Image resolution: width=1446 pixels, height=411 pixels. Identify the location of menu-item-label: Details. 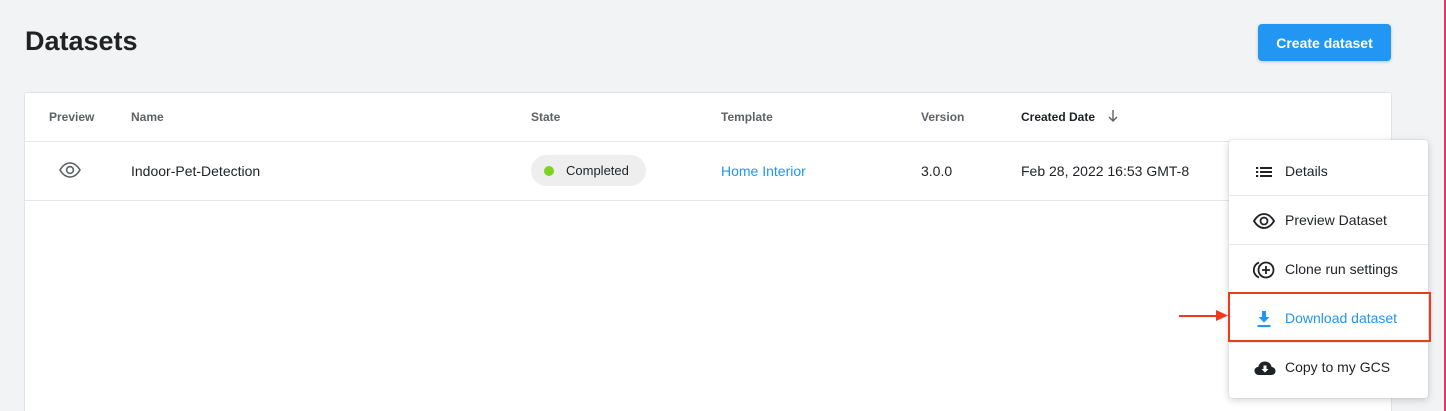
(1306, 171).